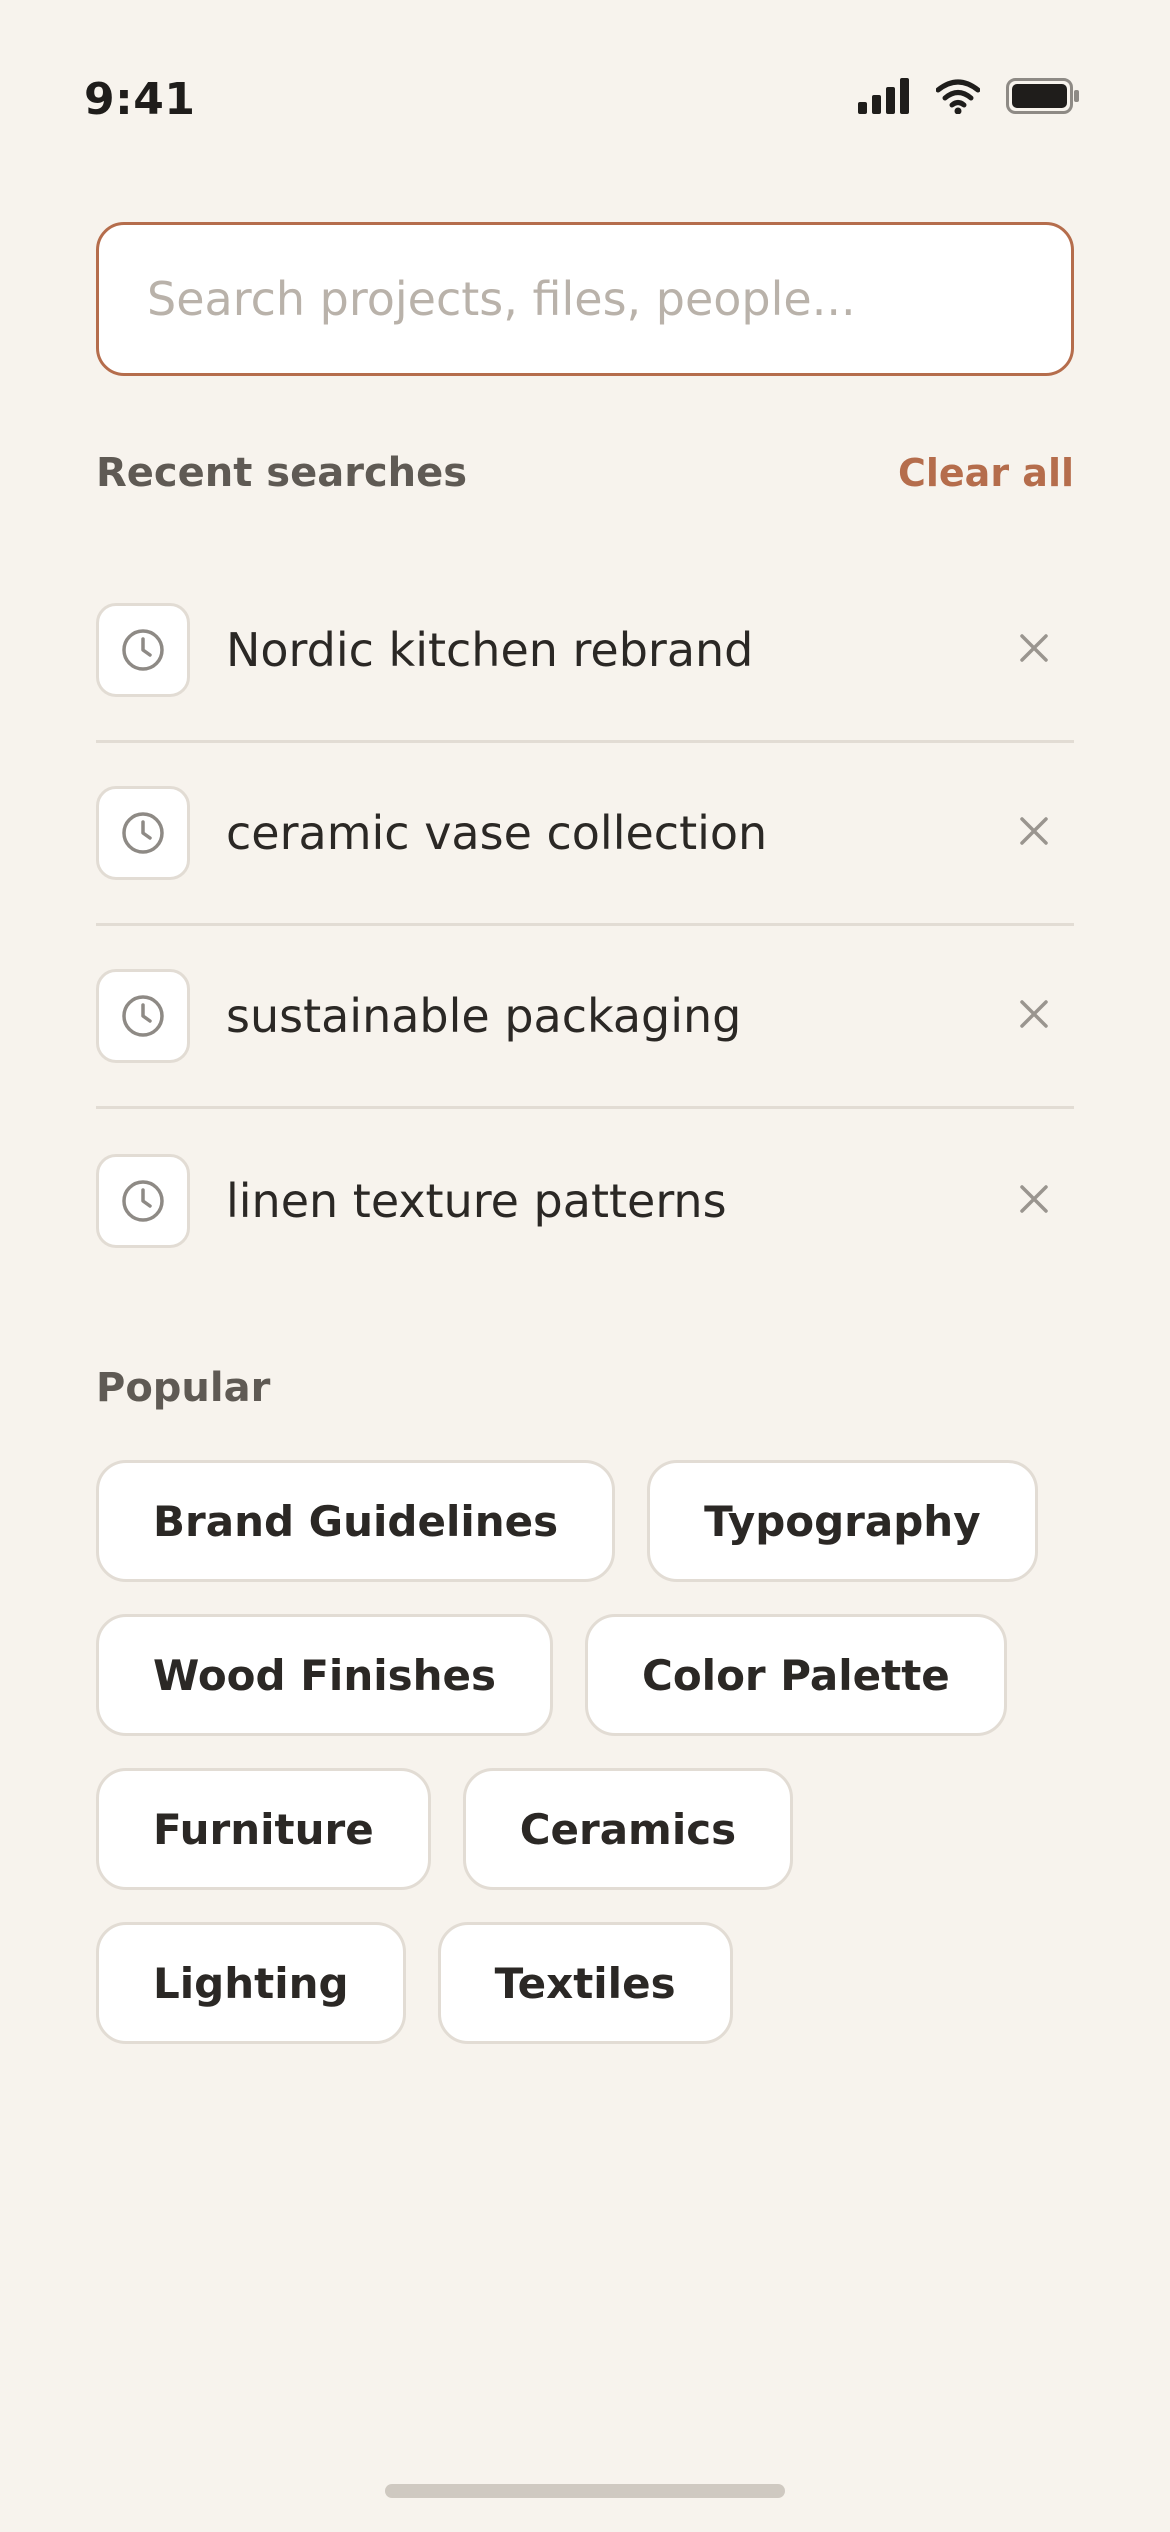 The height and width of the screenshot is (2532, 1170). I want to click on recent-search-label: linen texture patterns, so click(476, 1200).